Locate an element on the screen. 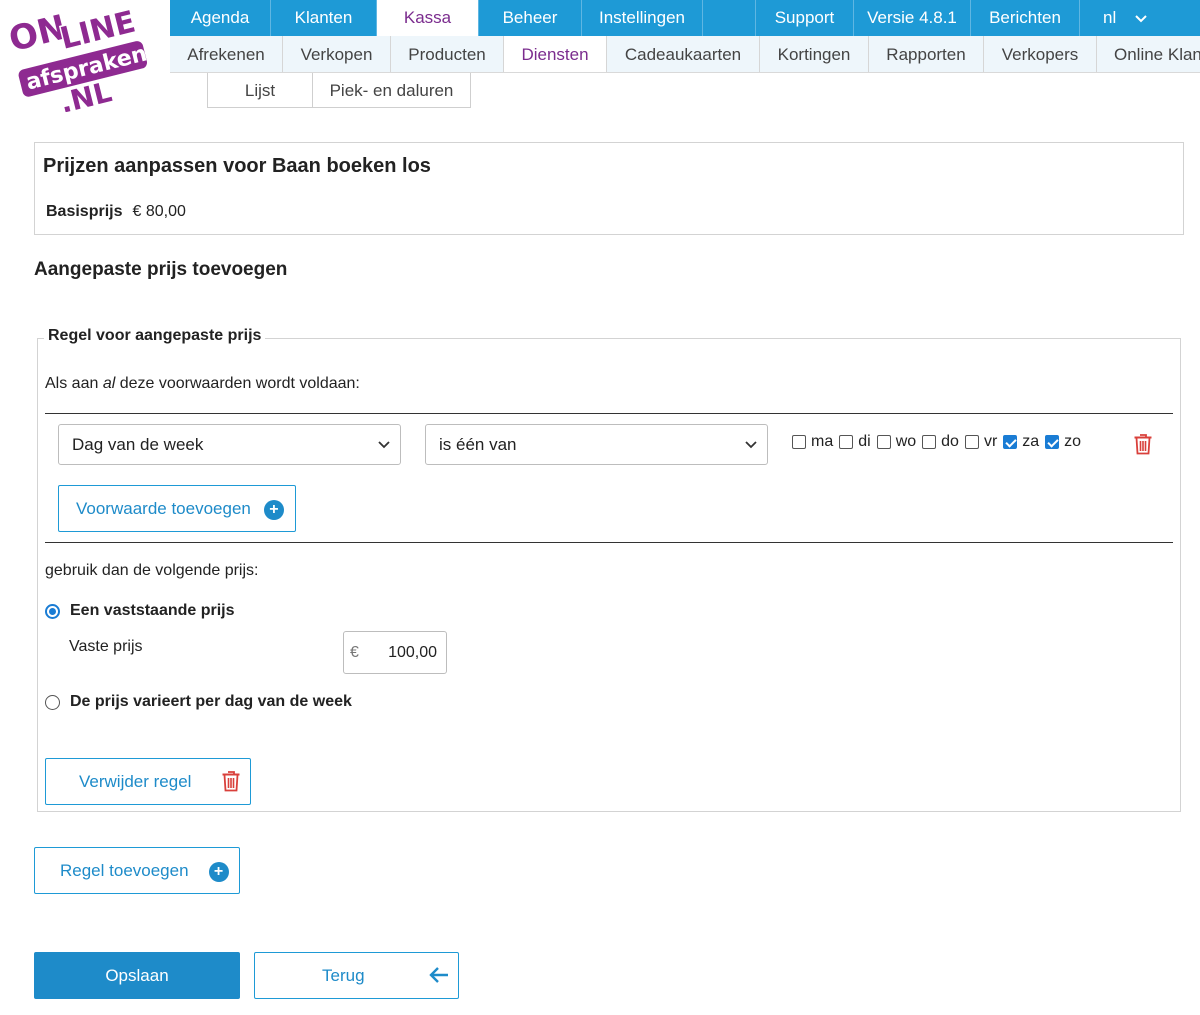 This screenshot has width=1200, height=1015. language-label: nl is located at coordinates (1110, 17).